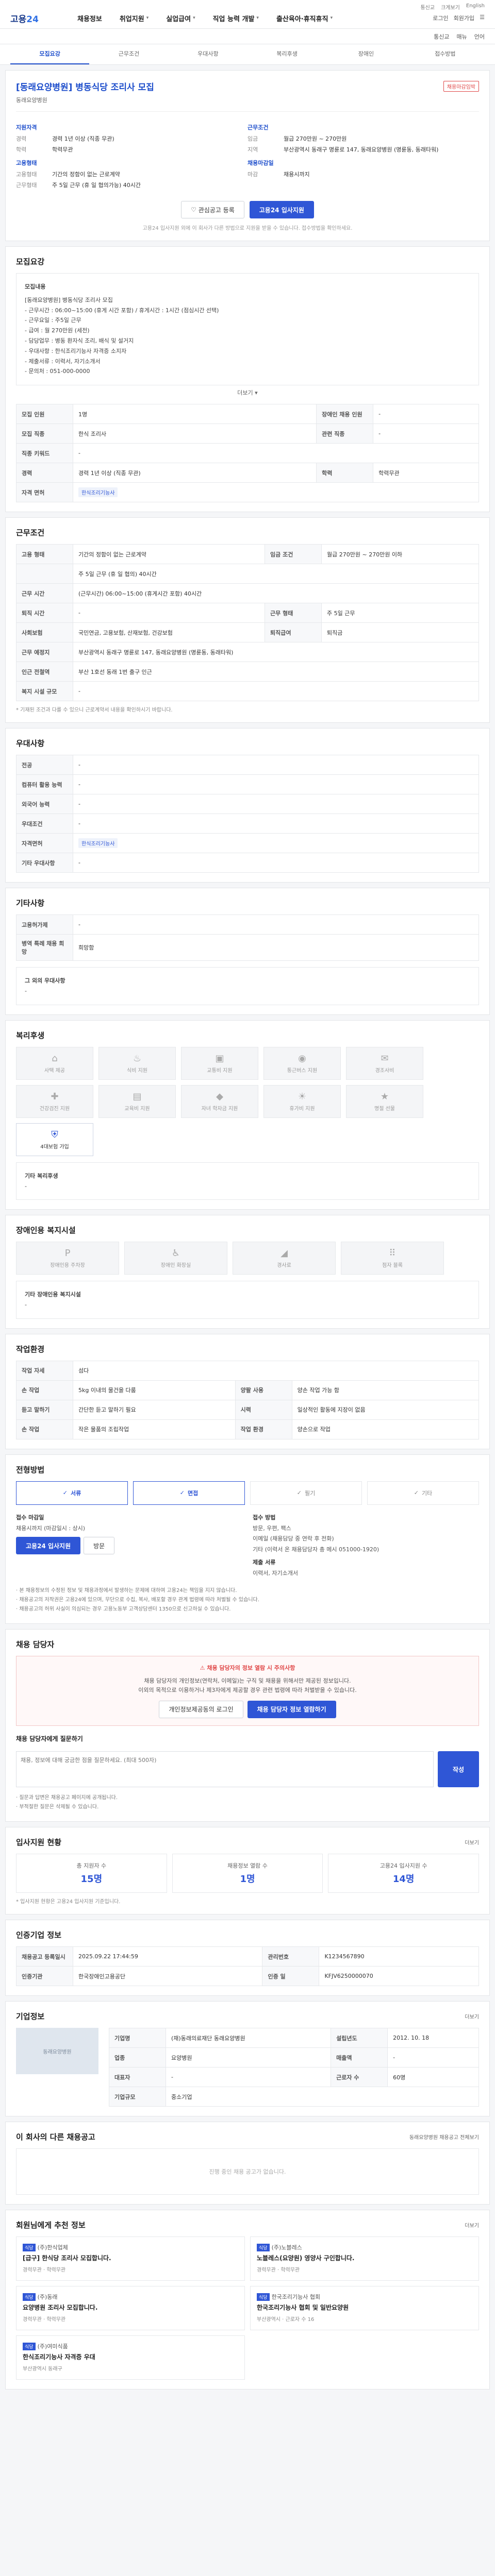  I want to click on license-pill: 한식조리기능사, so click(98, 843).